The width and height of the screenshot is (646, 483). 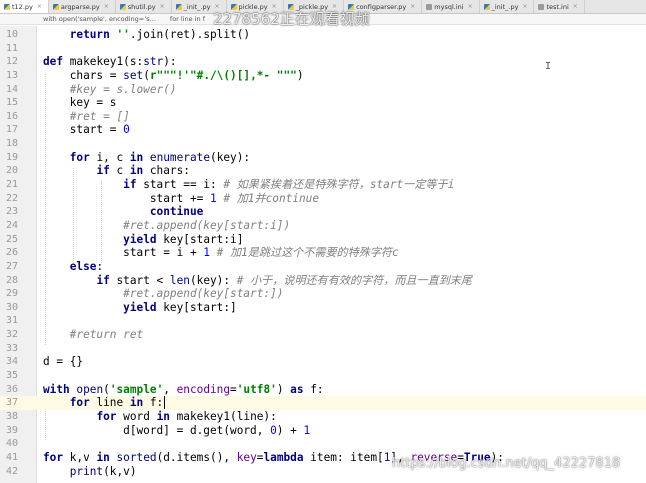 I want to click on line-number: 23, so click(x=11, y=212).